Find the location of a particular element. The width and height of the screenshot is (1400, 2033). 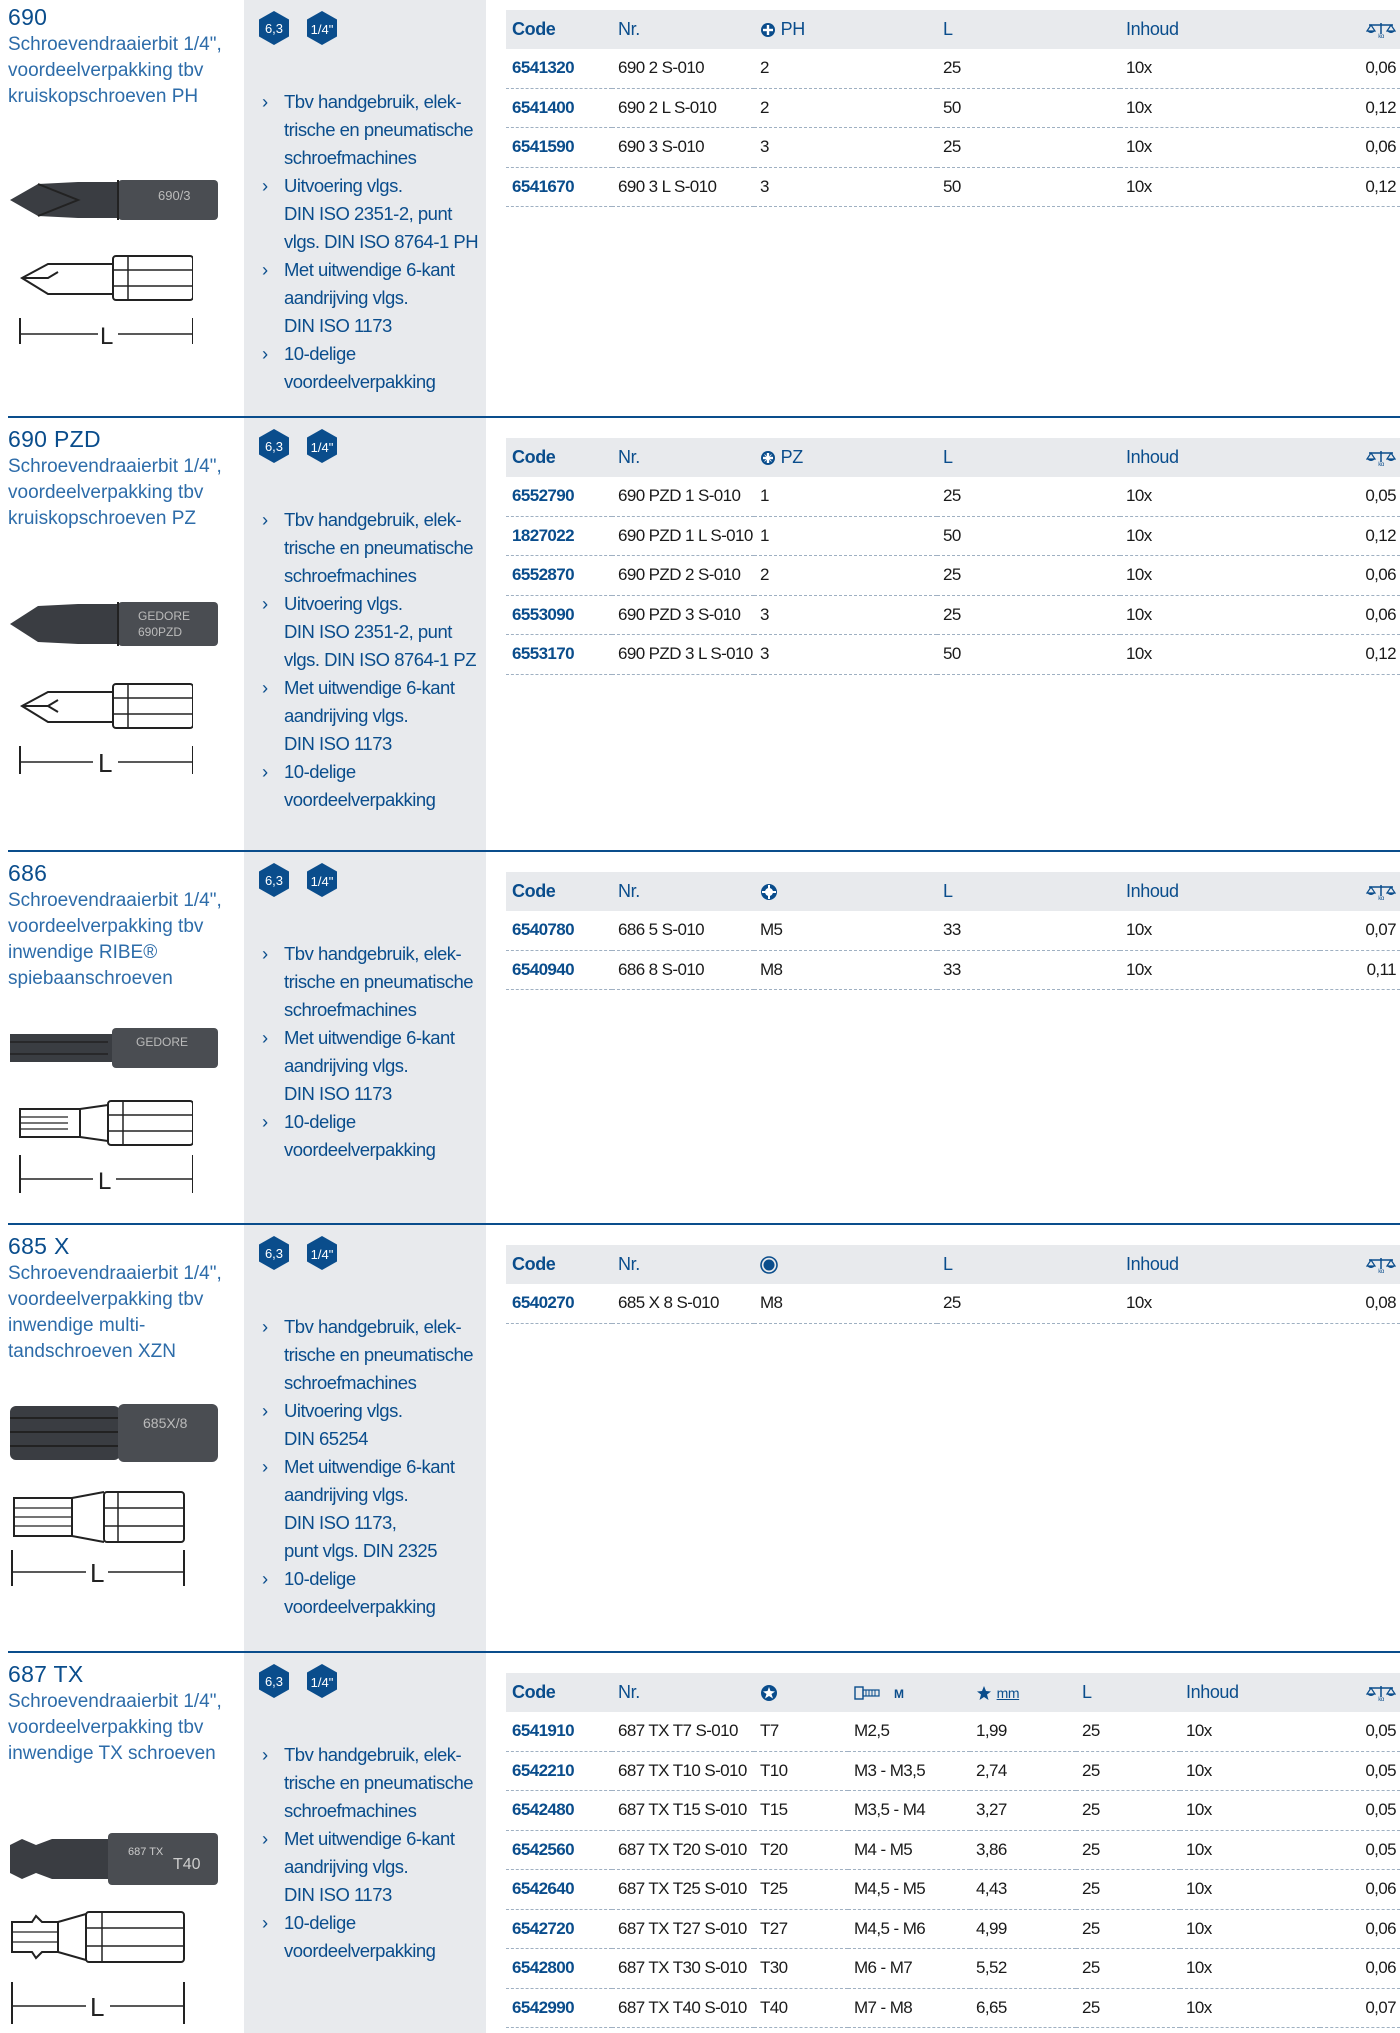

svg-text: T40 is located at coordinates (187, 1864).